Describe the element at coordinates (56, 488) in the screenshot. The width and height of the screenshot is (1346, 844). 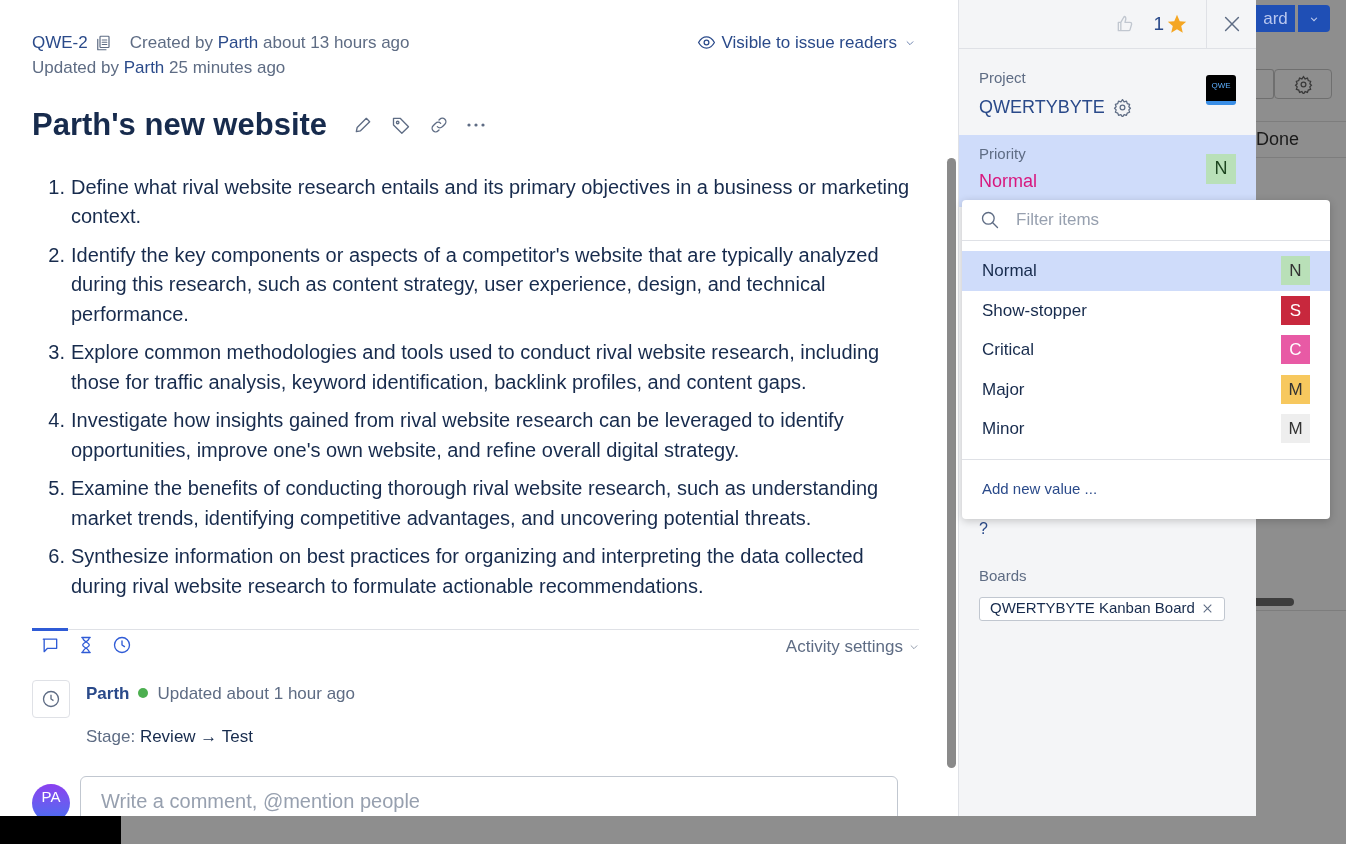
I see `list-number: 5.` at that location.